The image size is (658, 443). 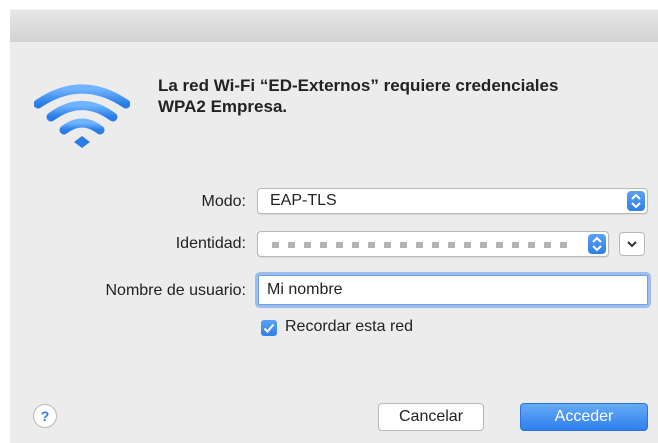 What do you see at coordinates (452, 201) in the screenshot?
I see `modo-select: EAP-TLS` at bounding box center [452, 201].